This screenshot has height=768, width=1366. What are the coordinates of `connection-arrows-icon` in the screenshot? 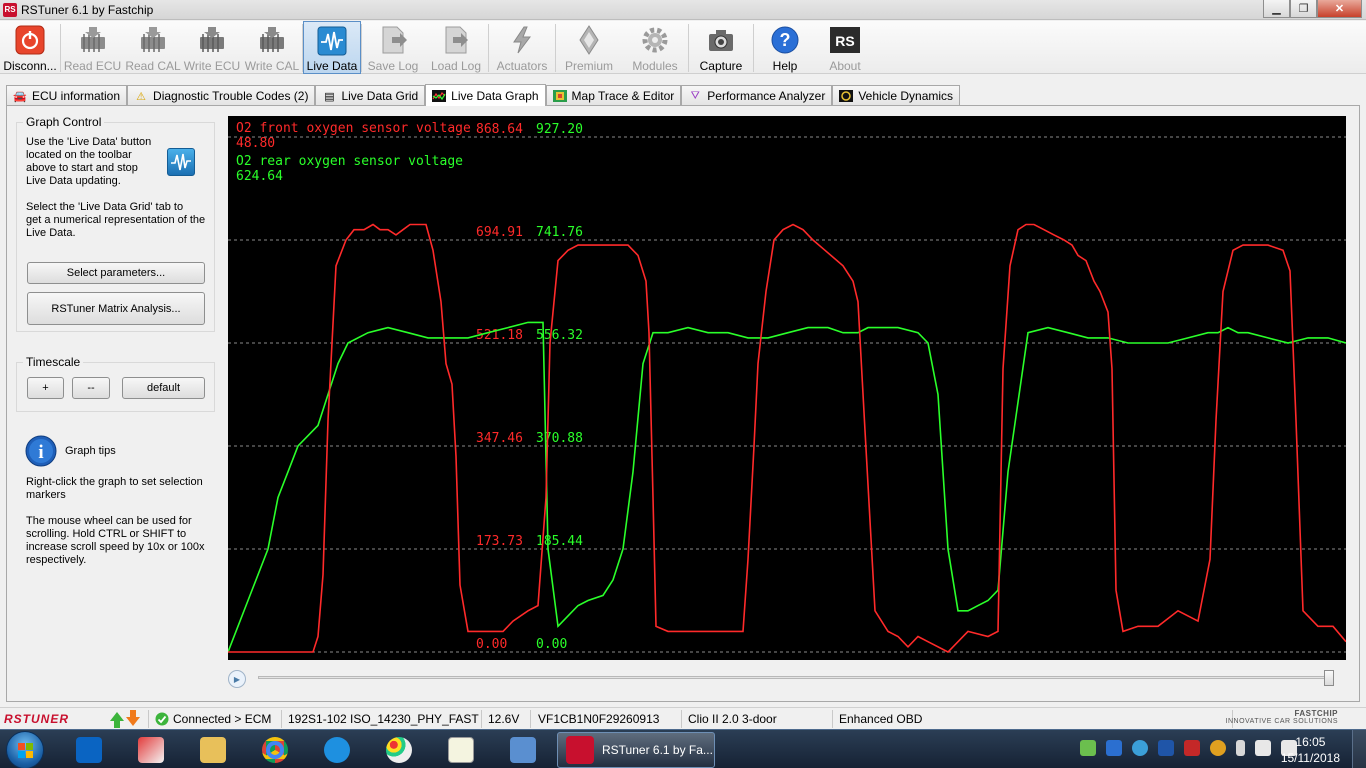 It's located at (125, 719).